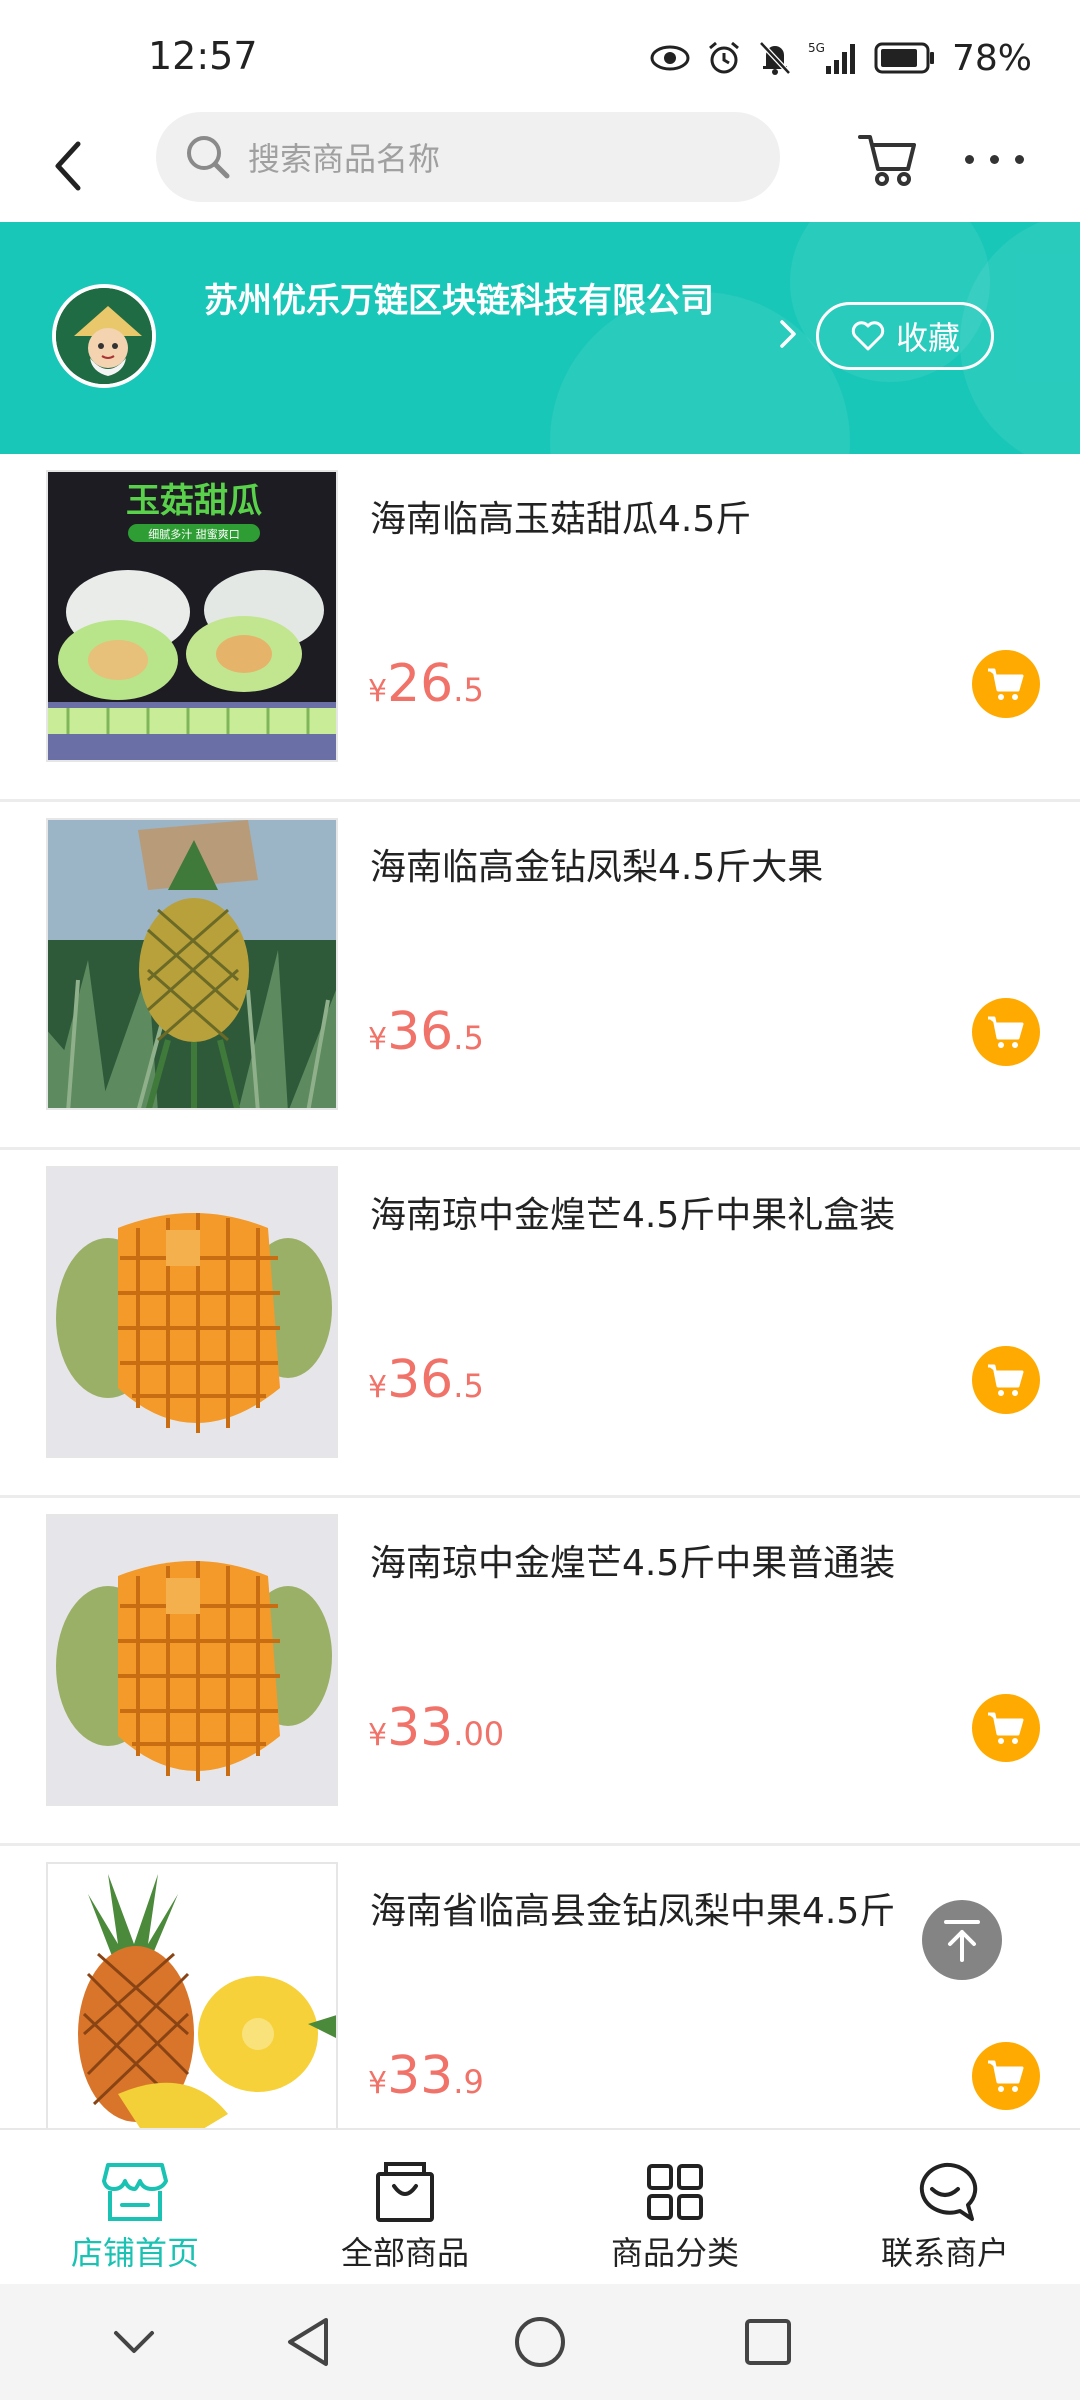 The height and width of the screenshot is (2400, 1080). I want to click on system-home-button, so click(540, 2342).